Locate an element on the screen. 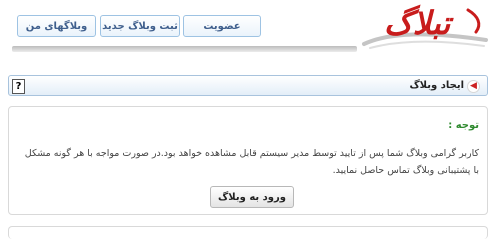 This screenshot has height=241, width=500. section-header: ? ایجاد وبلاگ ◀ is located at coordinates (248, 85).